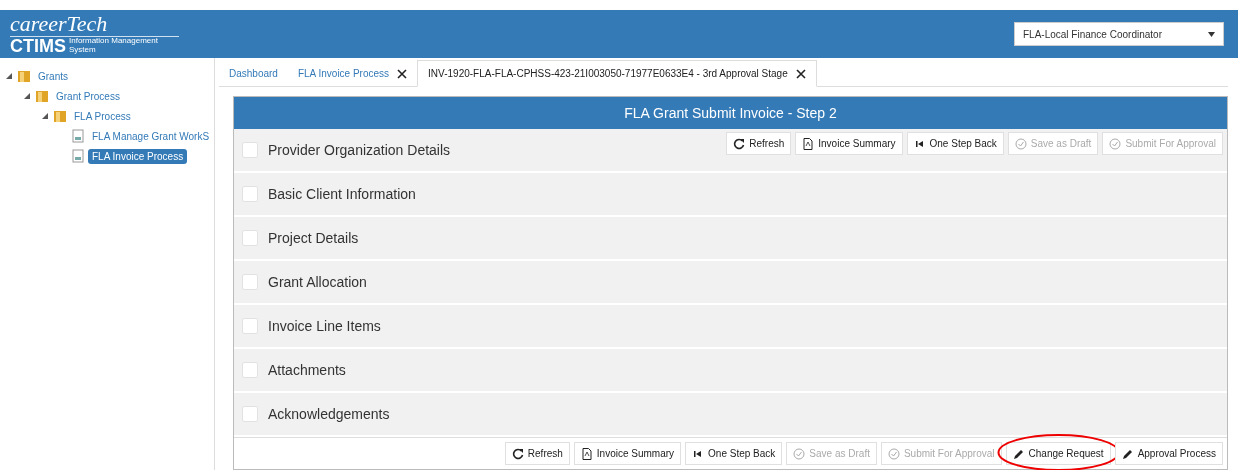 The height and width of the screenshot is (470, 1238). What do you see at coordinates (88, 96) in the screenshot?
I see `tree-item: Grant Process` at bounding box center [88, 96].